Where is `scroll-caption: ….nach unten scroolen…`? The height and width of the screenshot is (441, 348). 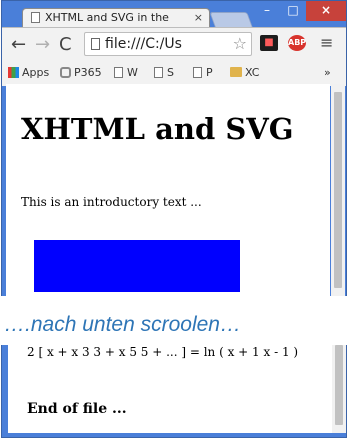 scroll-caption: ….nach unten scroolen… is located at coordinates (122, 324).